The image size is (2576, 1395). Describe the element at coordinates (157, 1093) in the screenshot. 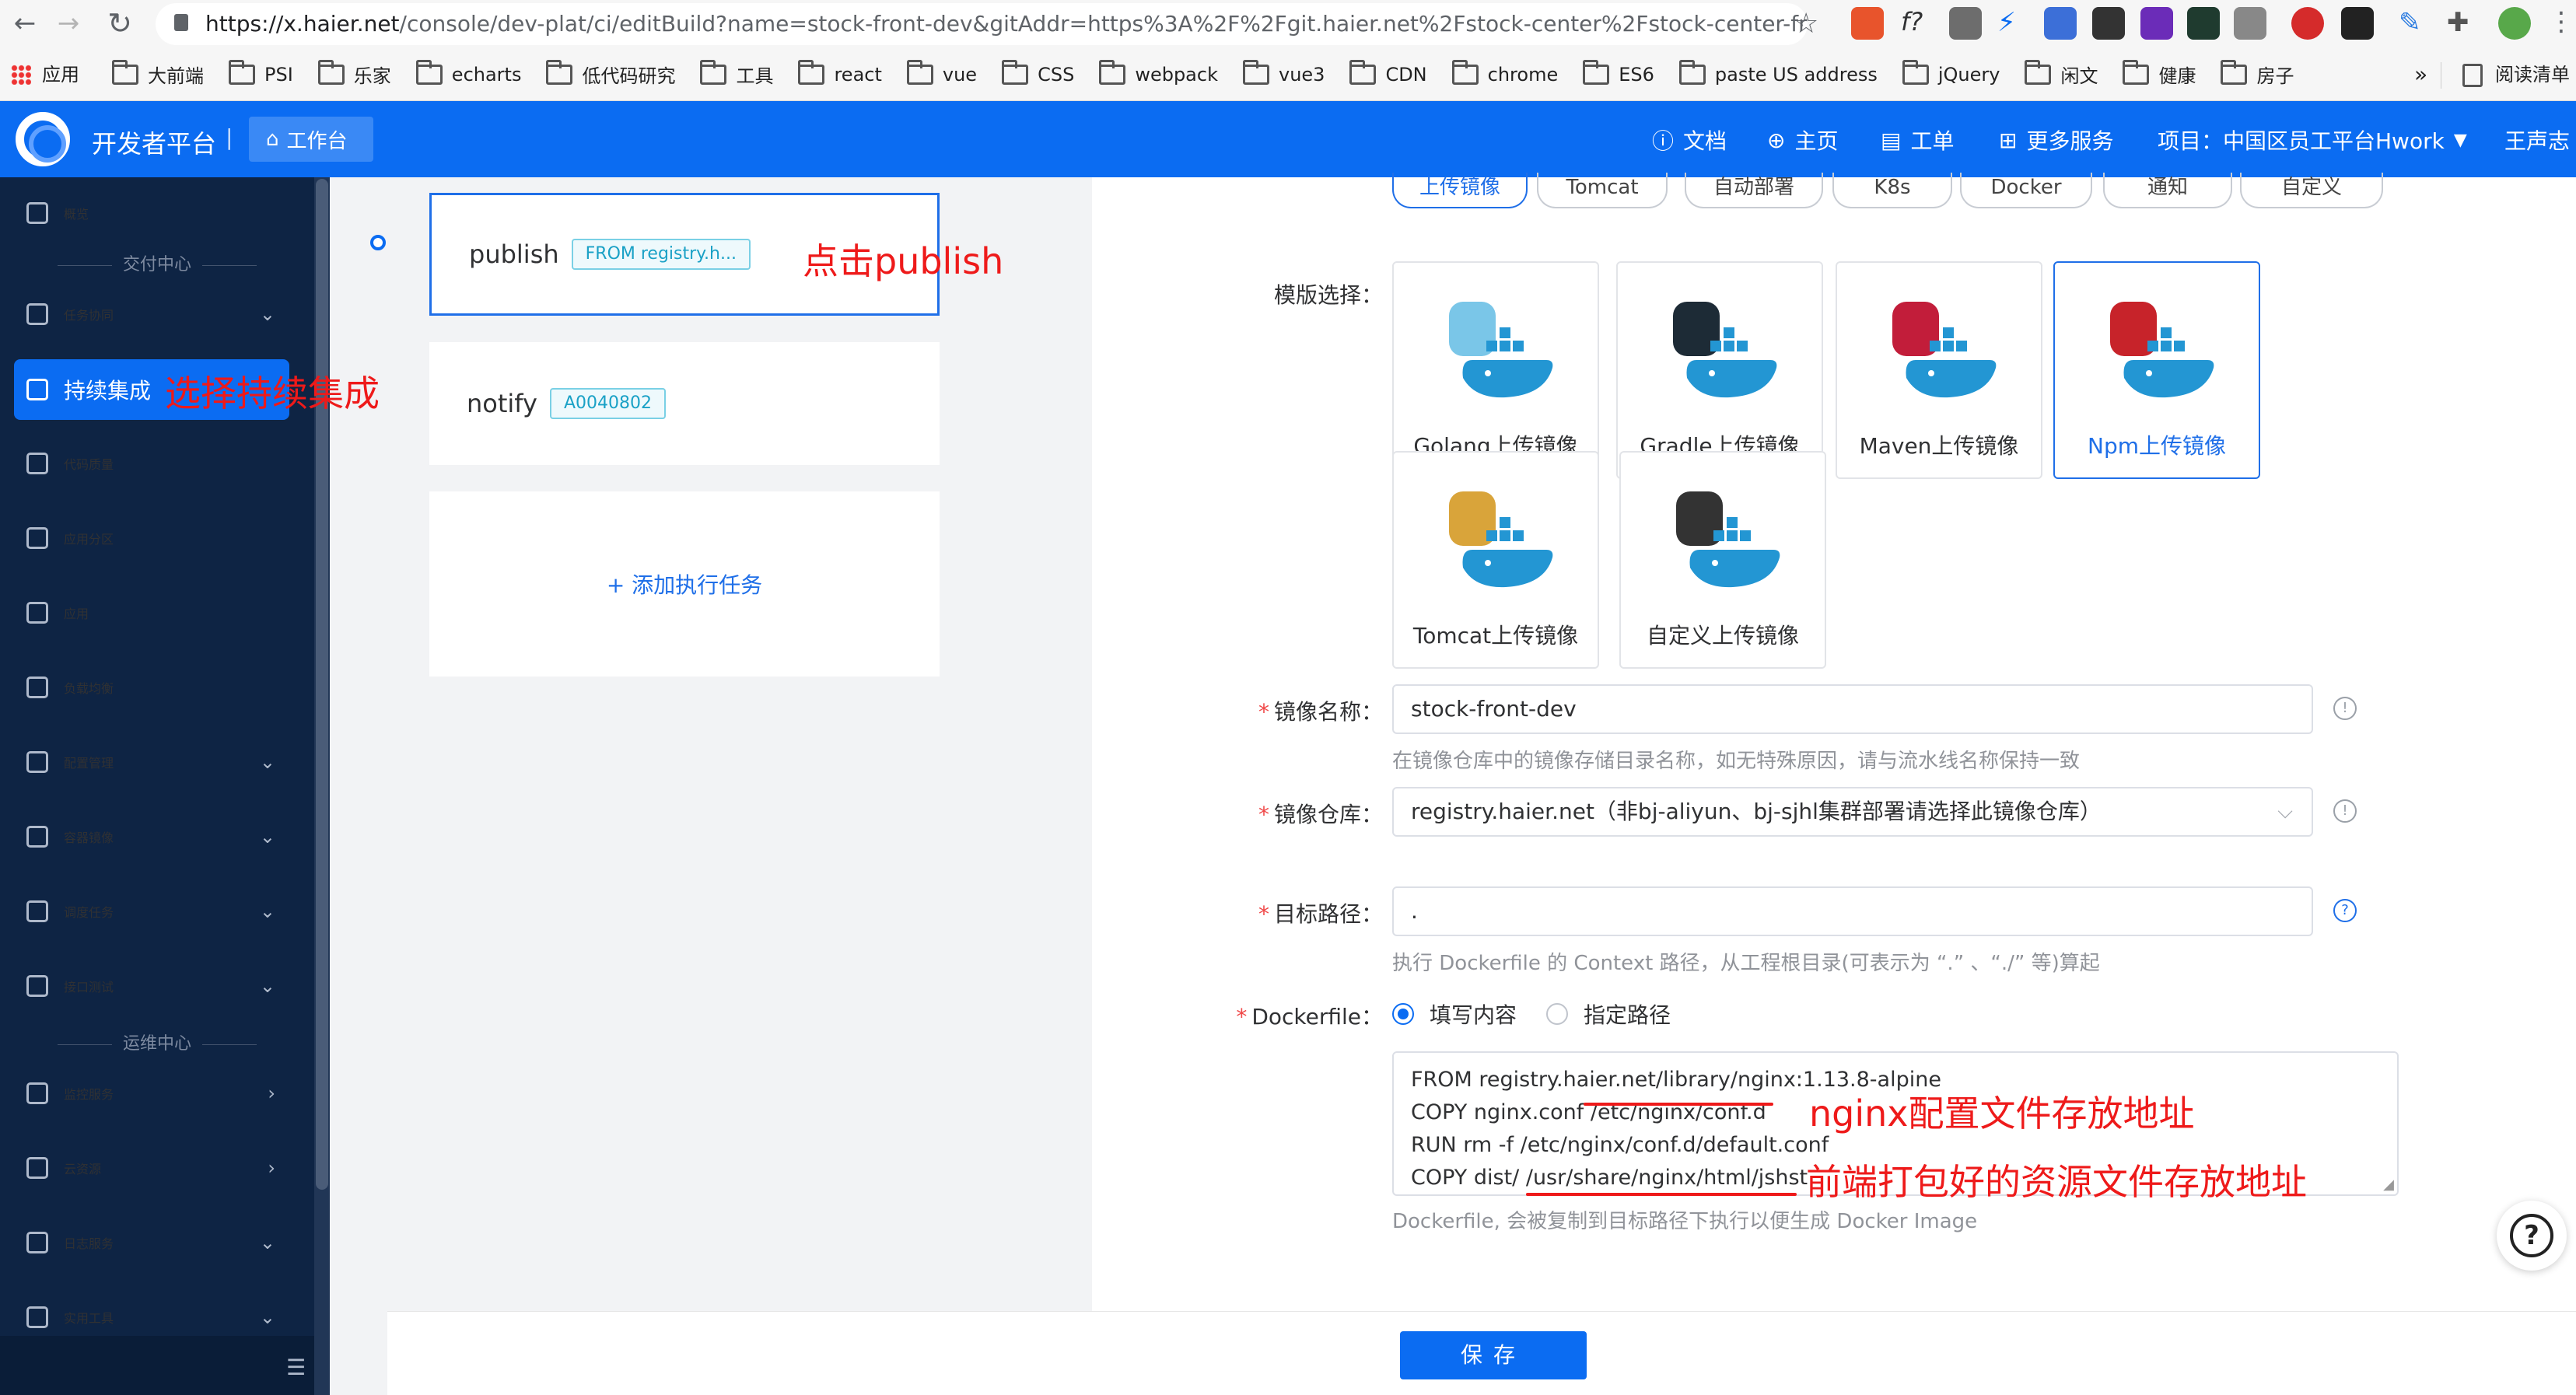

I see `sidebar-item-monitor: 监控服务 ›` at that location.